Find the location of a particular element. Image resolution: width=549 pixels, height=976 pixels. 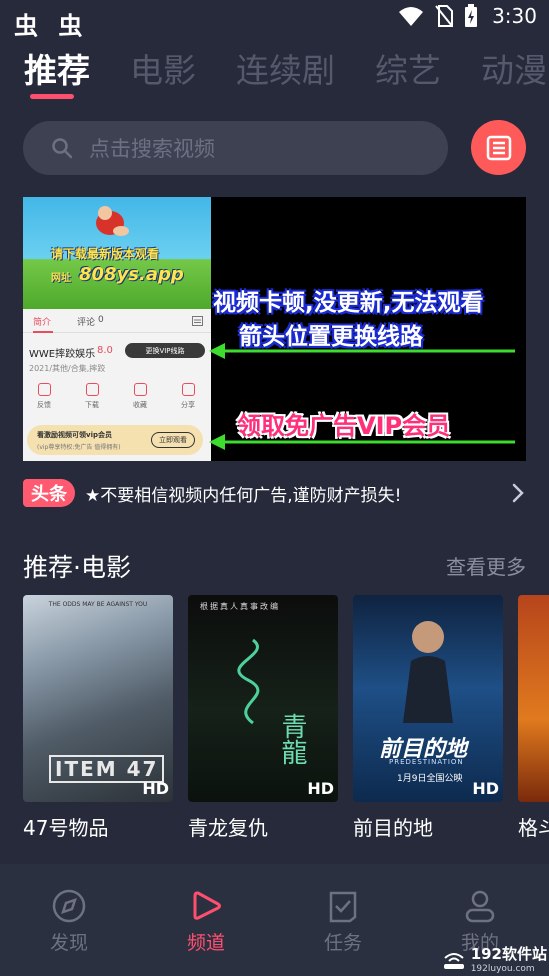

banner-headline-3: 领取免广告VIP会员 is located at coordinates (344, 426).